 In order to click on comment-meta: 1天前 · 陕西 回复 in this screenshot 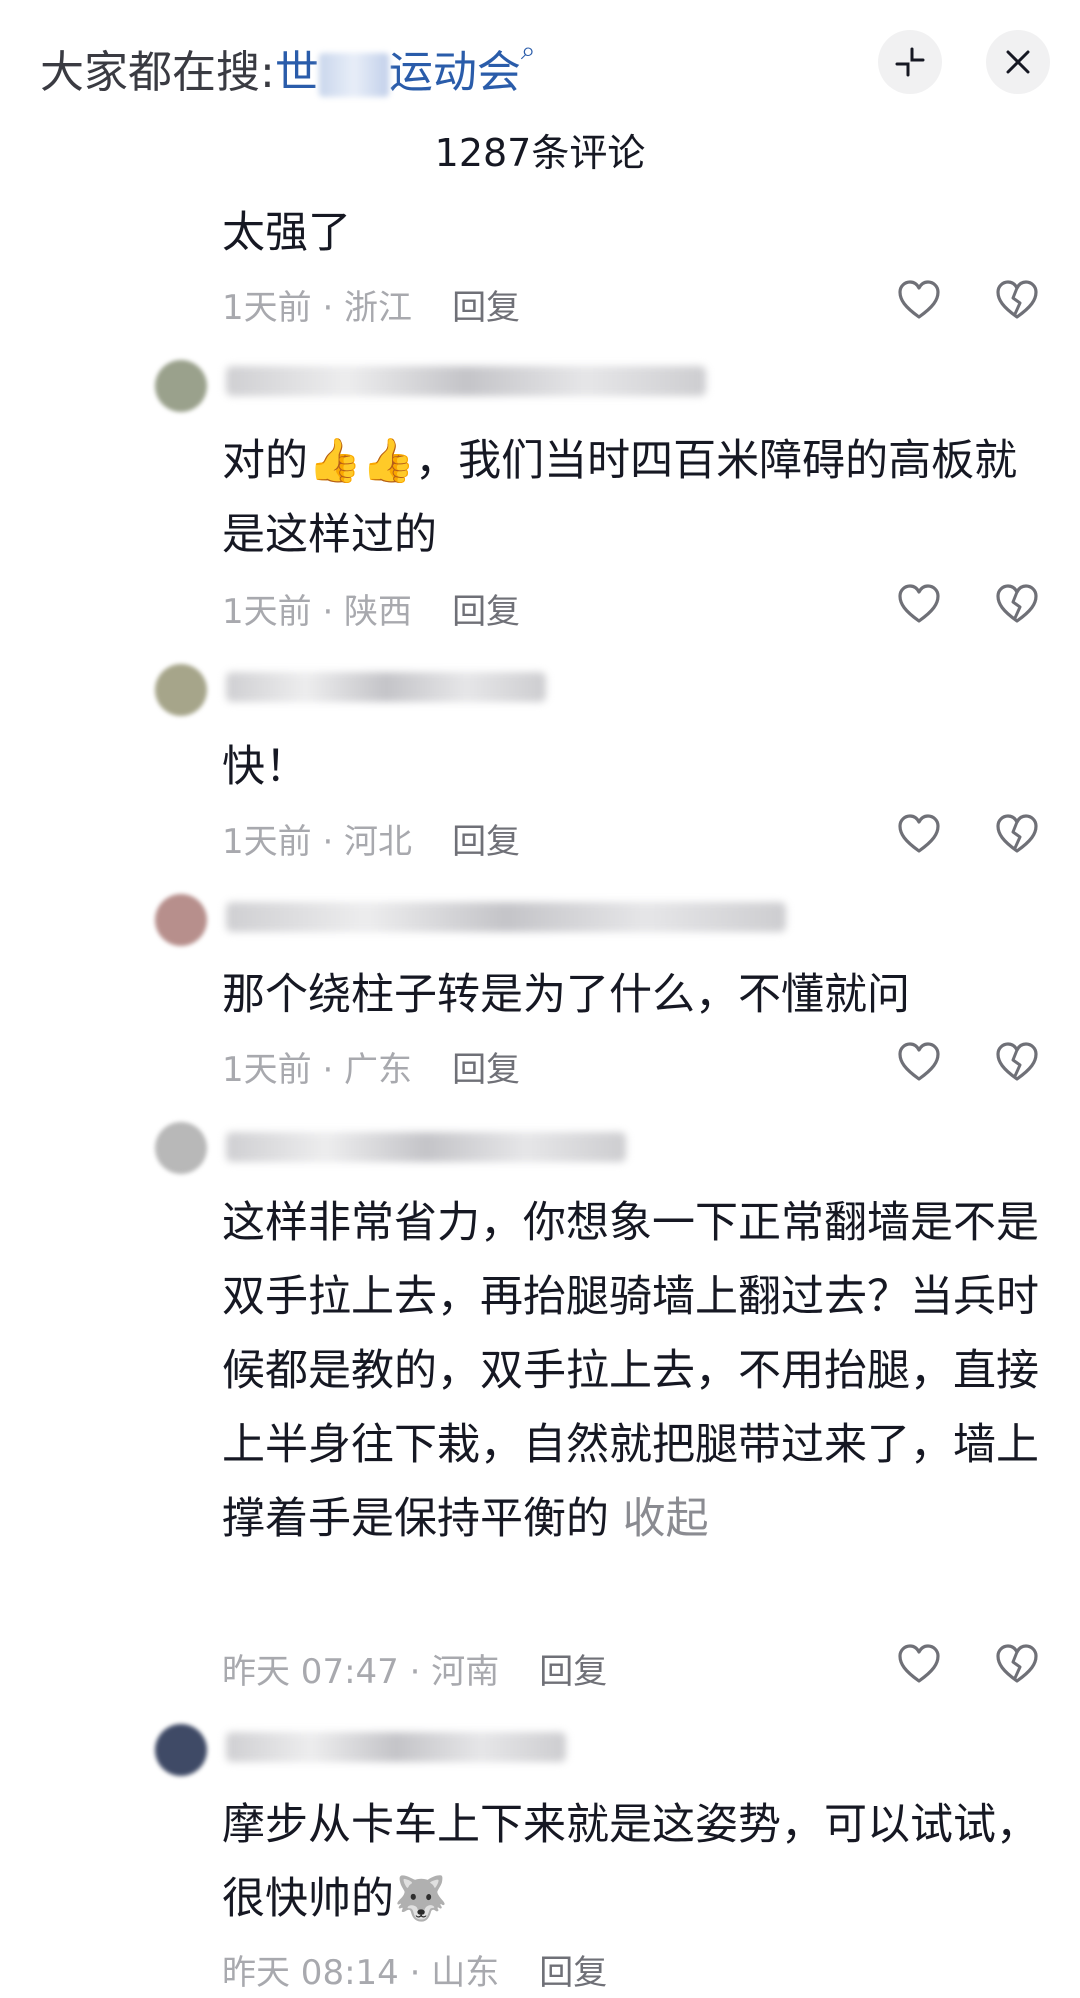, I will do `click(371, 608)`.